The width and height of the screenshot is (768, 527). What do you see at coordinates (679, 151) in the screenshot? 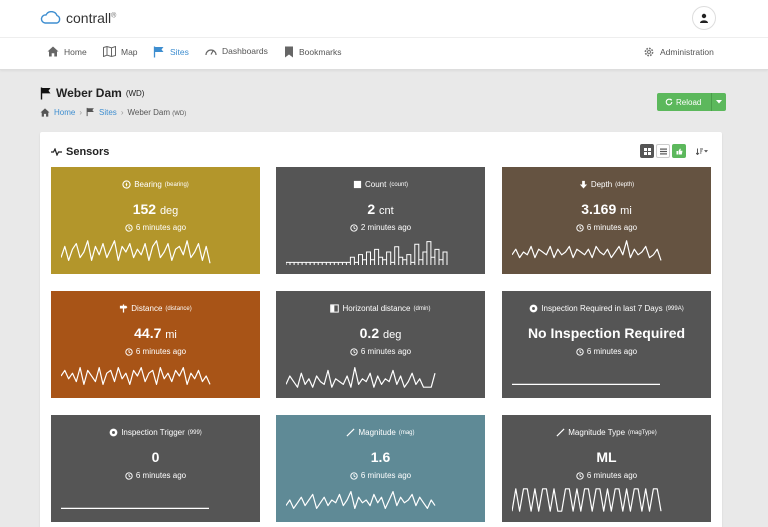
I see `tile-view-button` at bounding box center [679, 151].